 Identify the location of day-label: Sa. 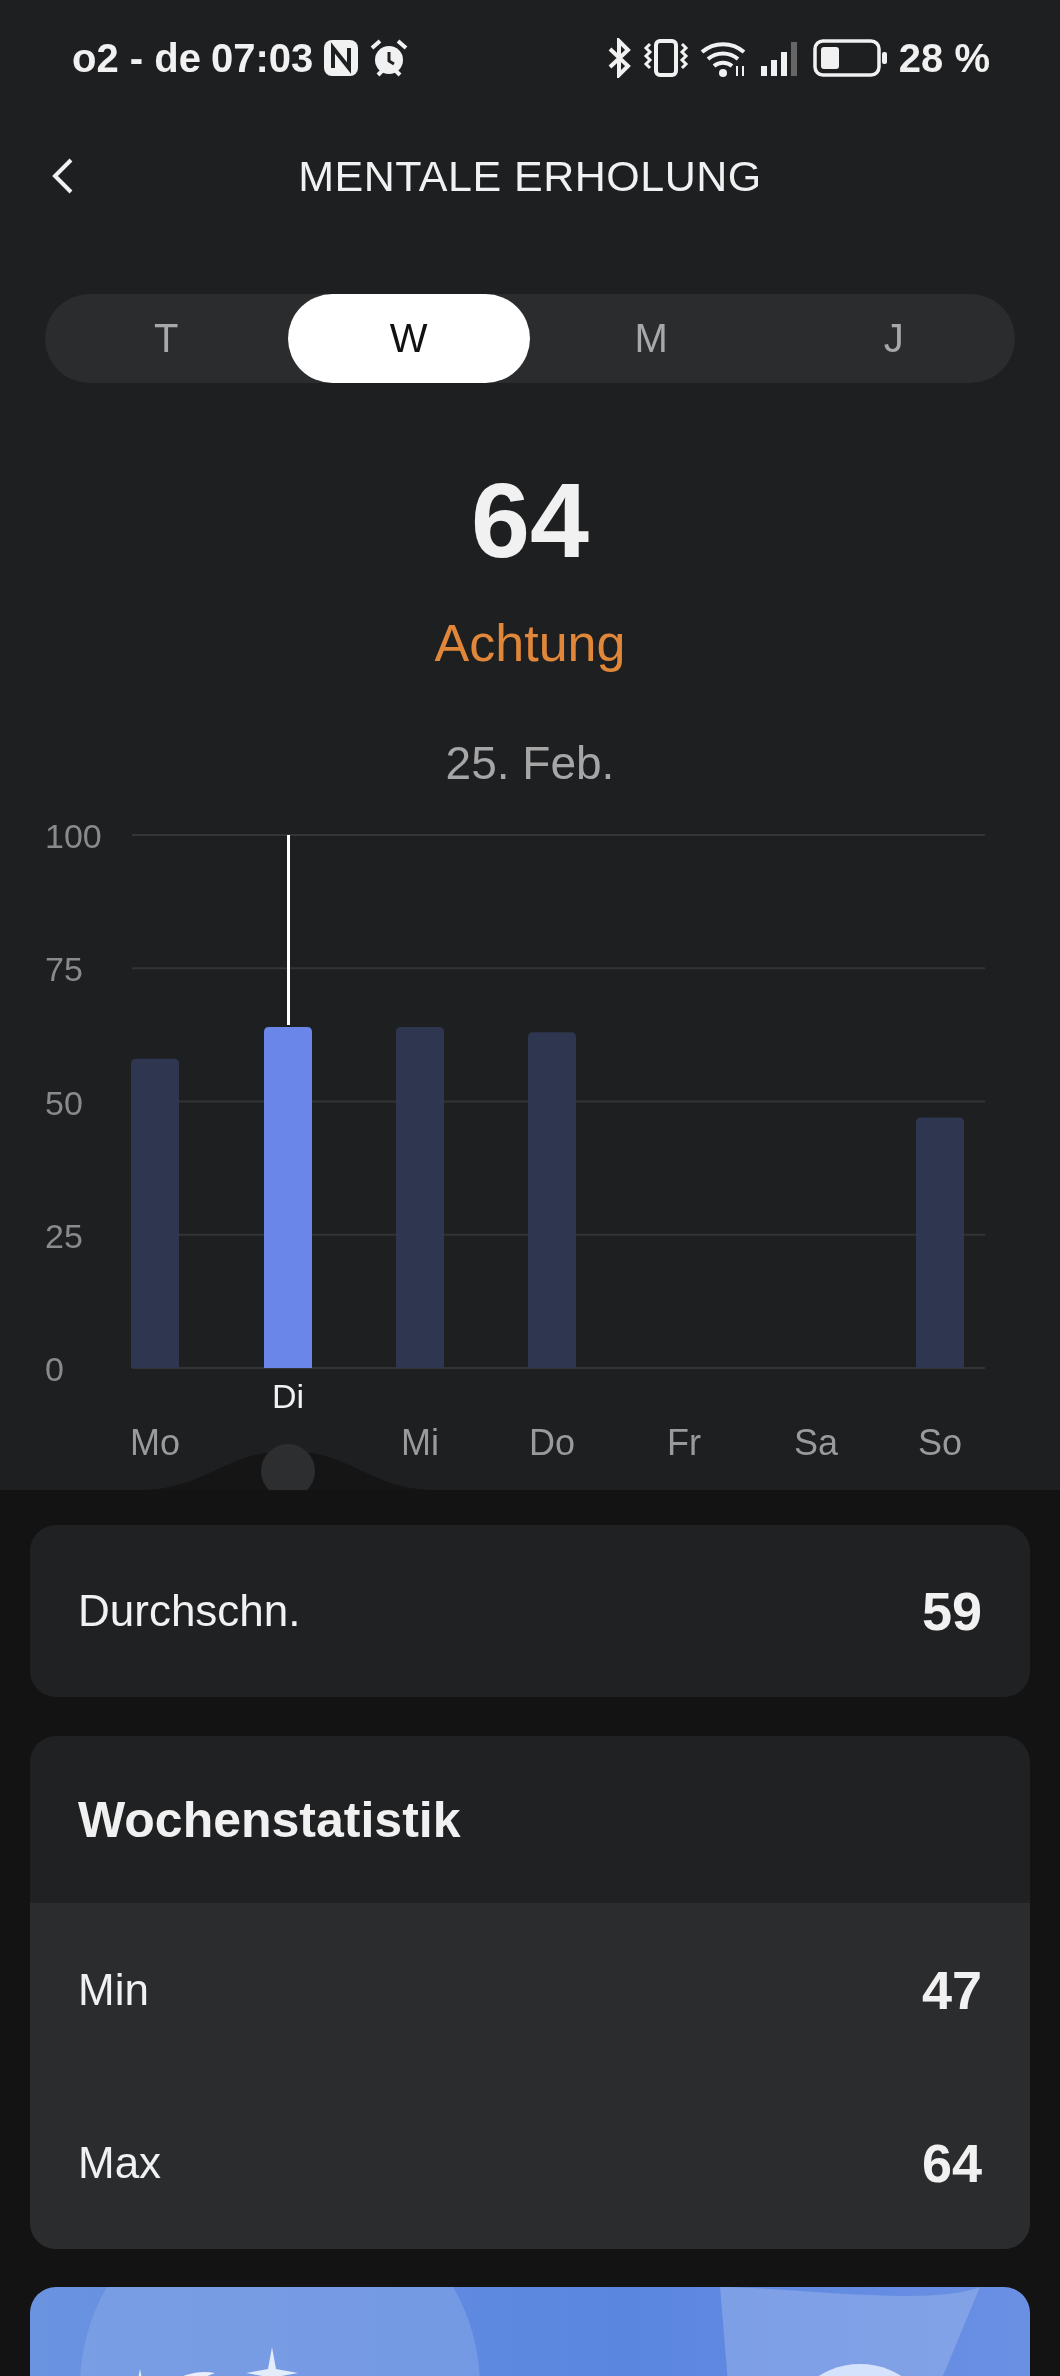
(816, 1442).